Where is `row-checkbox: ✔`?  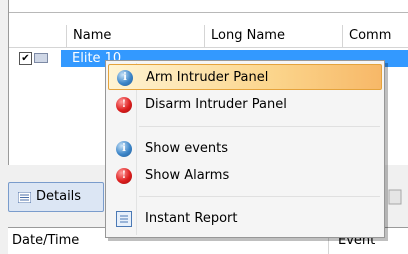 row-checkbox: ✔ is located at coordinates (25, 58).